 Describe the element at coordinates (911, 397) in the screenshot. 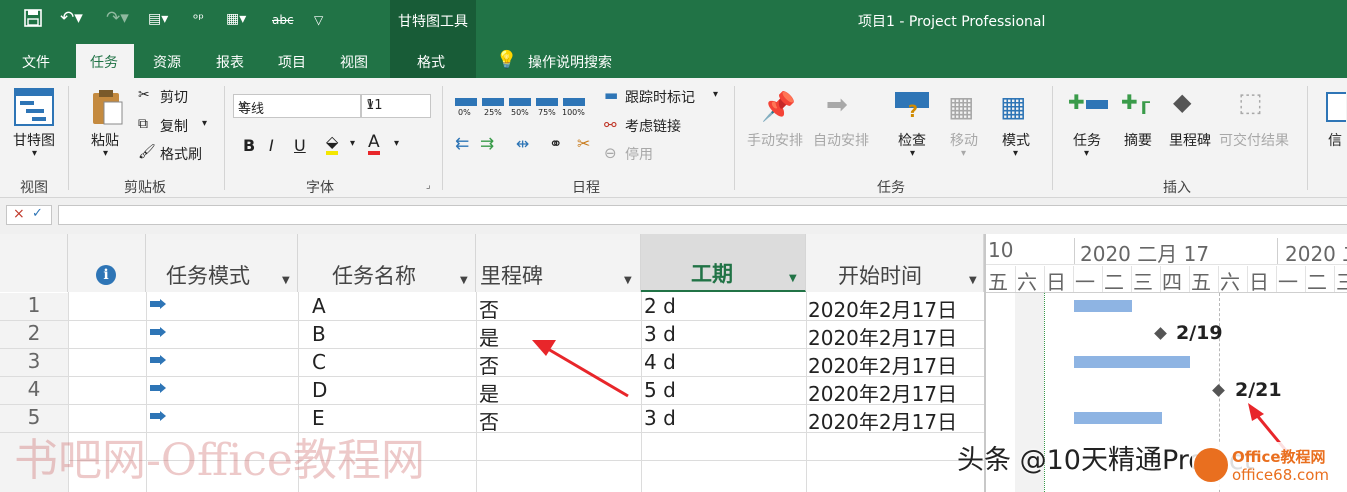

I see `annotation-arrows` at that location.